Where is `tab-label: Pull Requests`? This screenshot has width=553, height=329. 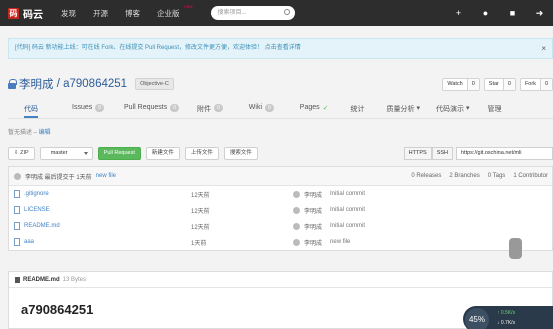 tab-label: Pull Requests is located at coordinates (146, 107).